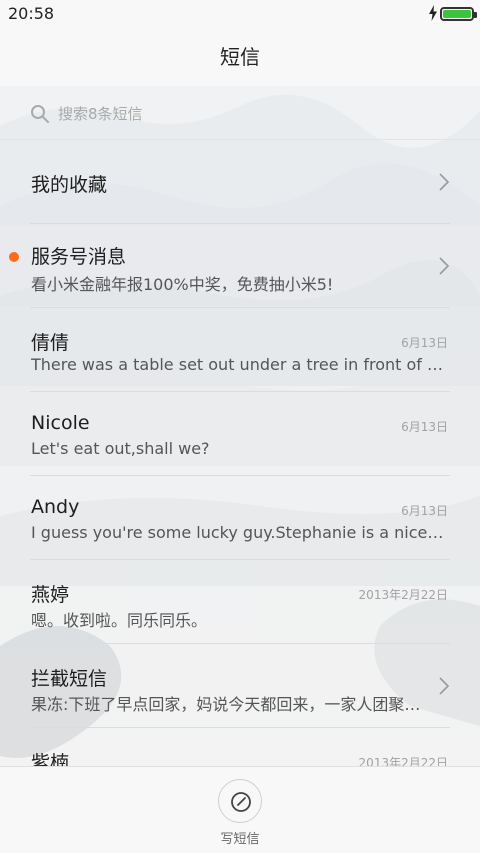 The image size is (480, 853). Describe the element at coordinates (60, 423) in the screenshot. I see `conversation-name: Nicole` at that location.